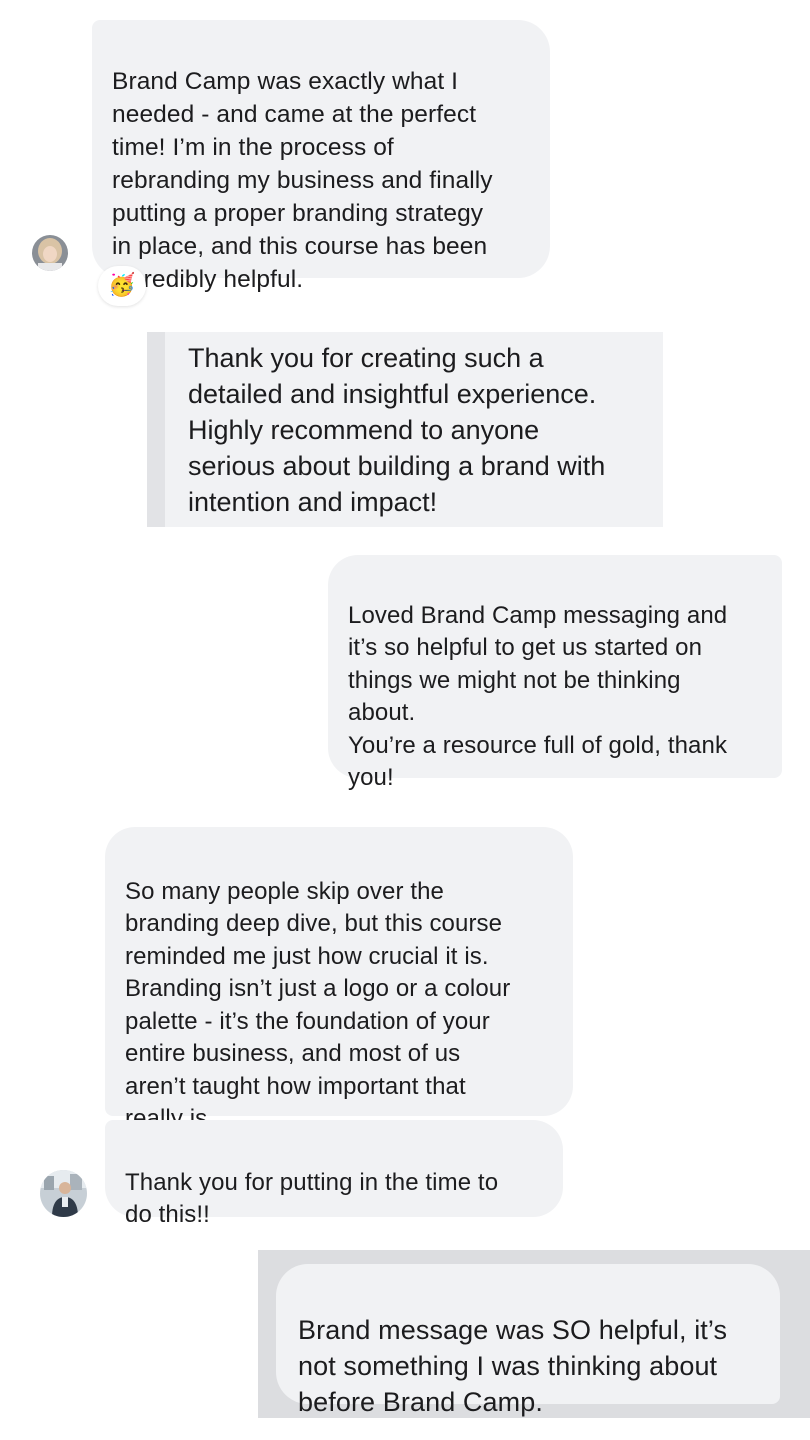  Describe the element at coordinates (50, 253) in the screenshot. I see `avatar-blonde-woman` at that location.